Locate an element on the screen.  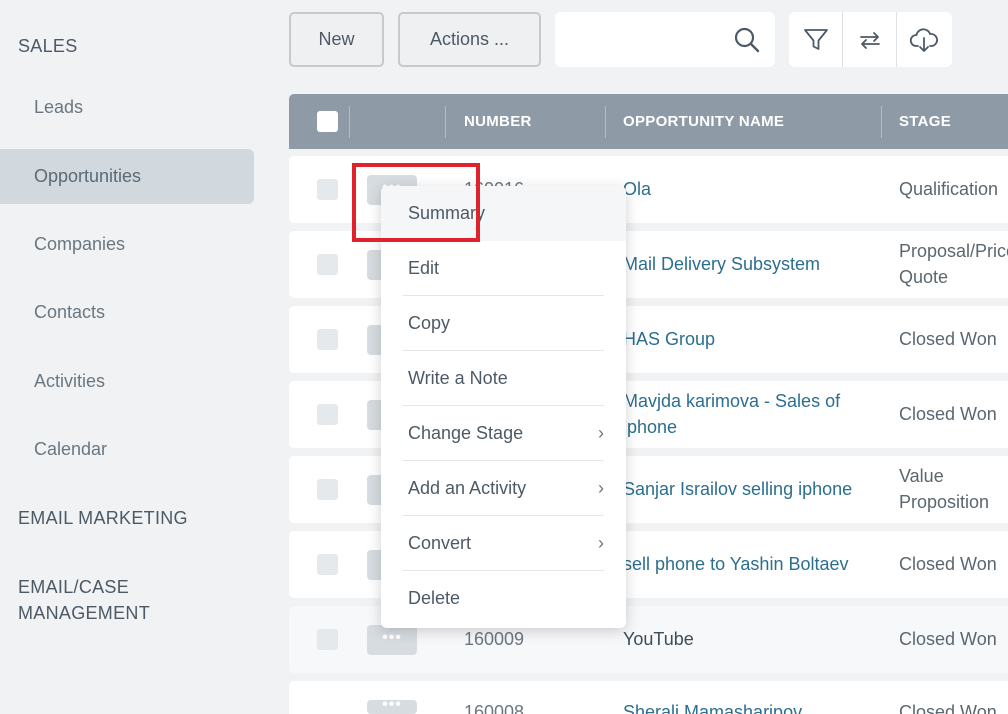
row-opportunity-name: Mavjda karimova - Sales of iphone is located at coordinates (748, 414).